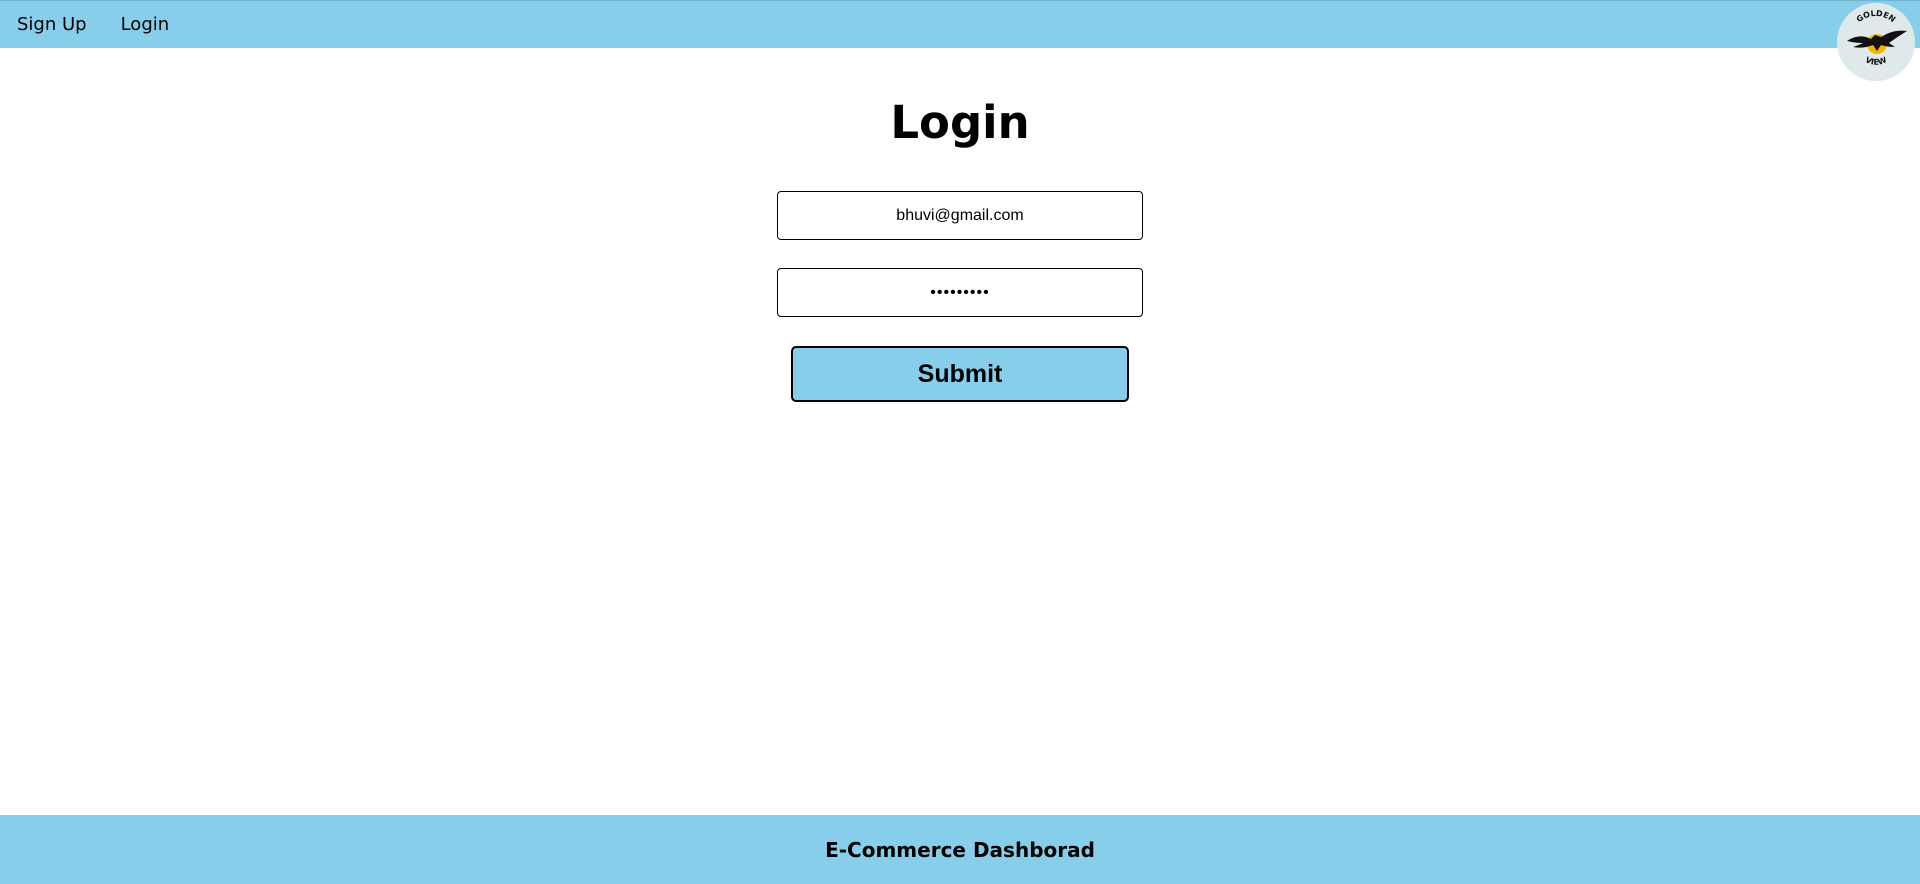 The image size is (1920, 884). Describe the element at coordinates (1877, 38) in the screenshot. I see `eagle-logo-icon: GOLDEN VIEW` at that location.